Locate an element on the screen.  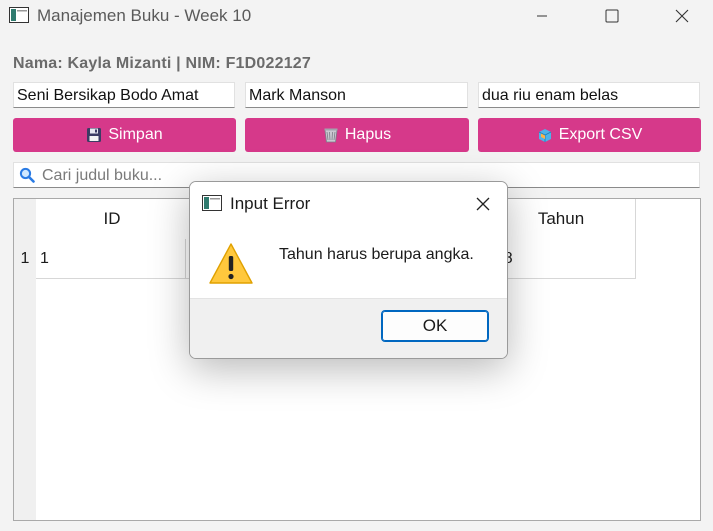
app-window-icon is located at coordinates (19, 15).